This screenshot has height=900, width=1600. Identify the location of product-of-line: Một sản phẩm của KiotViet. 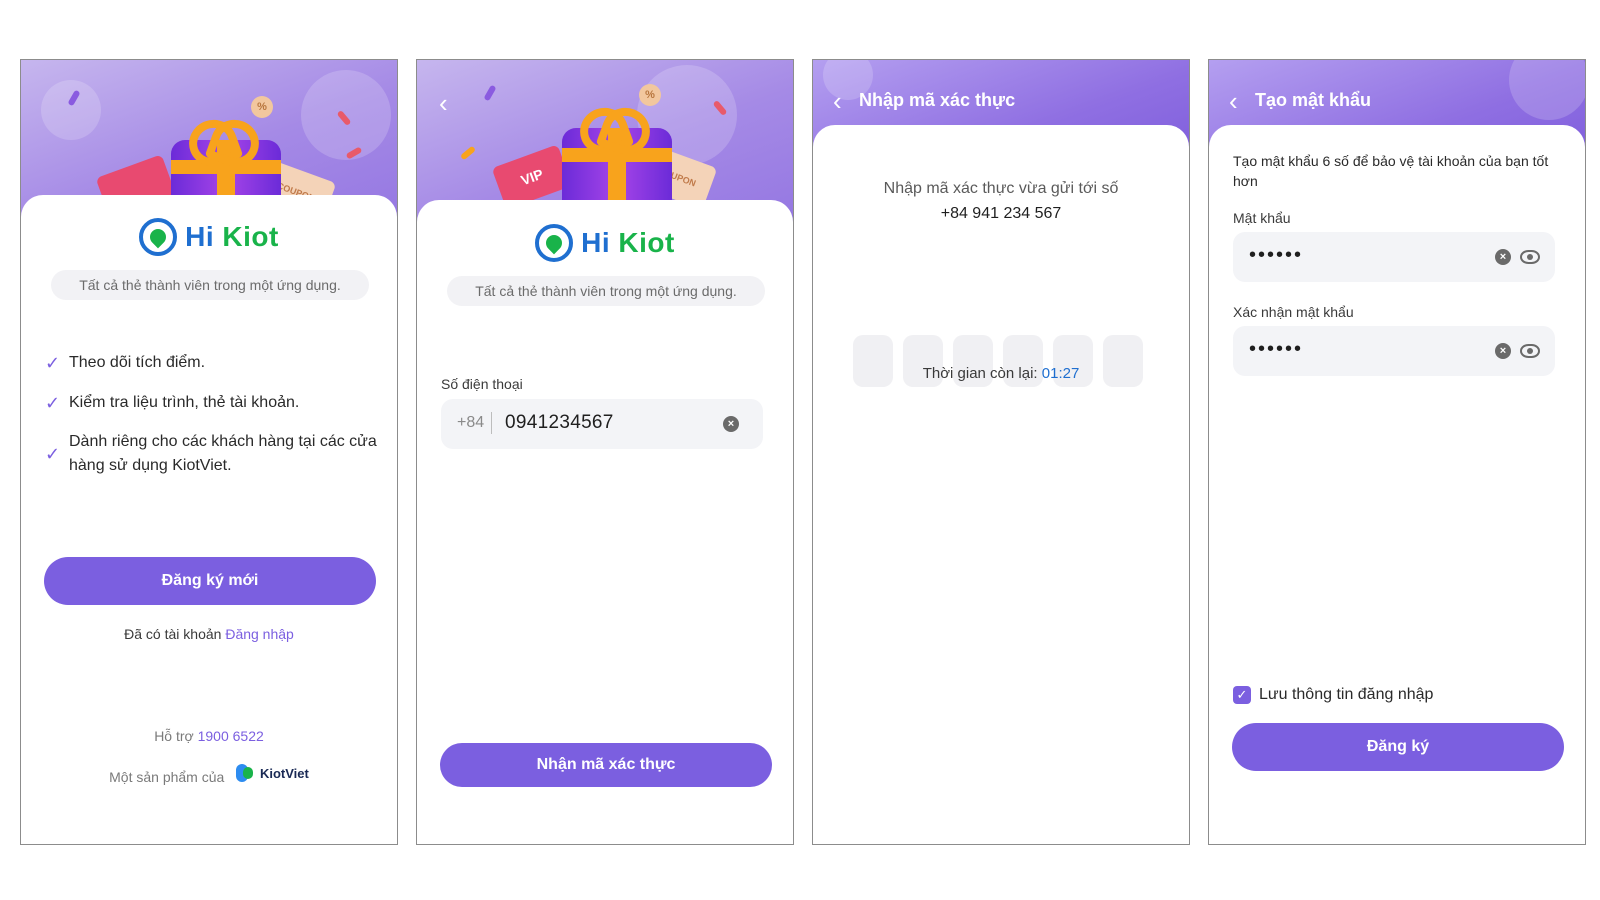
(209, 774).